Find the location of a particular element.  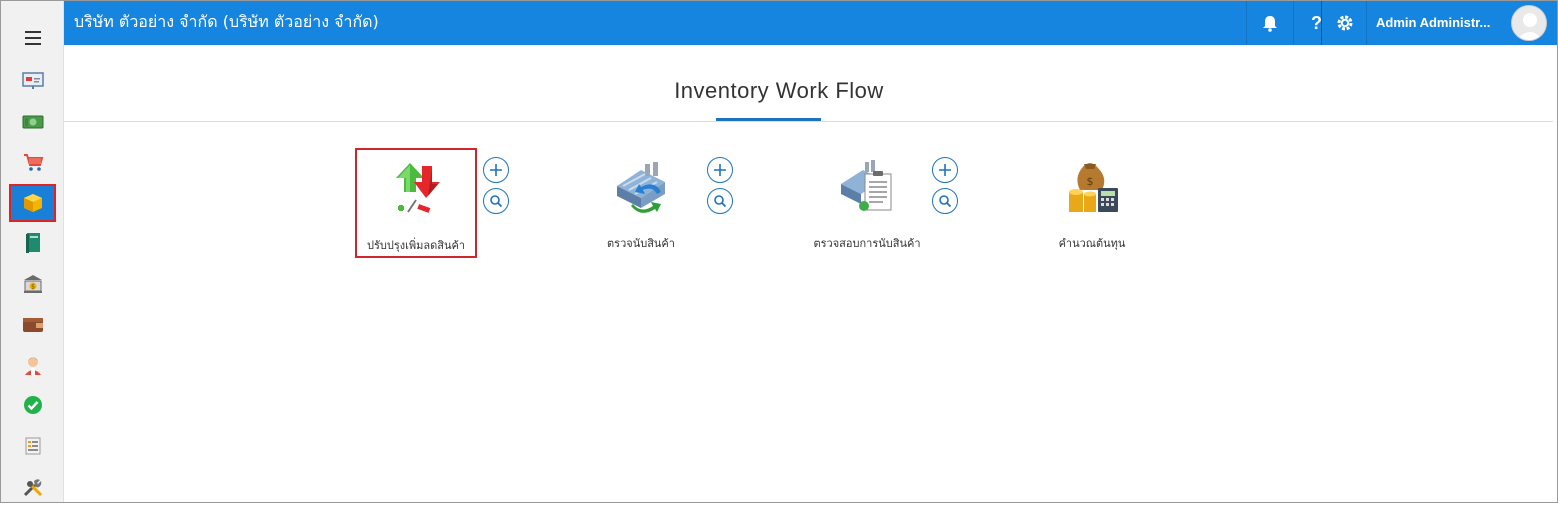

workflow-label: ตรวจนับสินค้า is located at coordinates (641, 243).